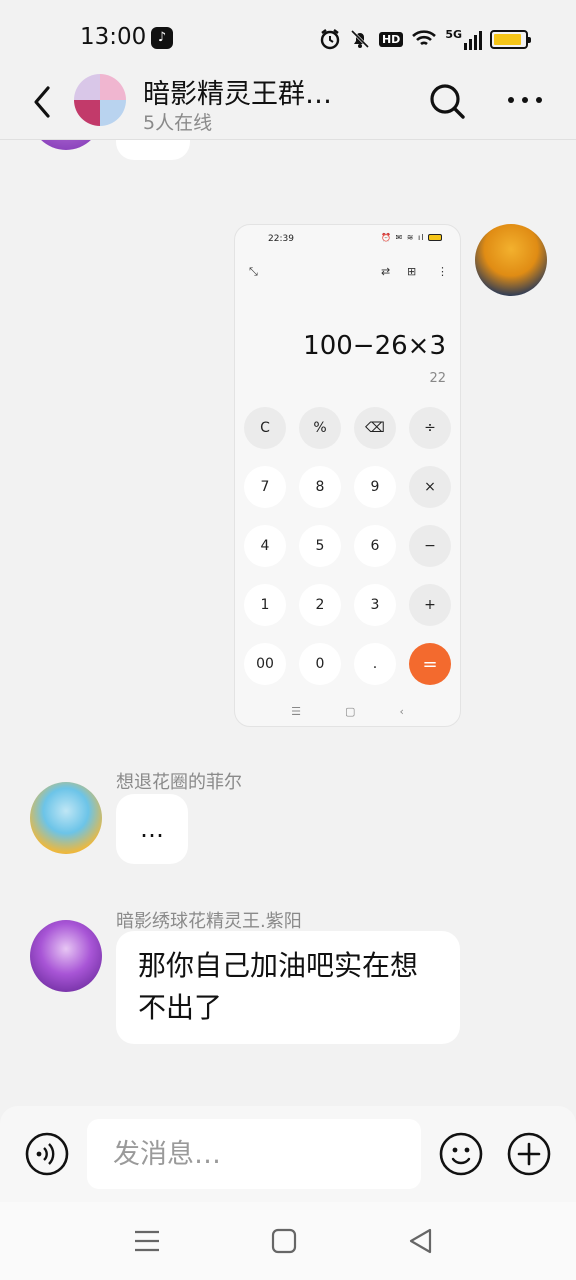 This screenshot has width=576, height=1280. What do you see at coordinates (374, 346) in the screenshot?
I see `calculator-expression: 100−26×3` at bounding box center [374, 346].